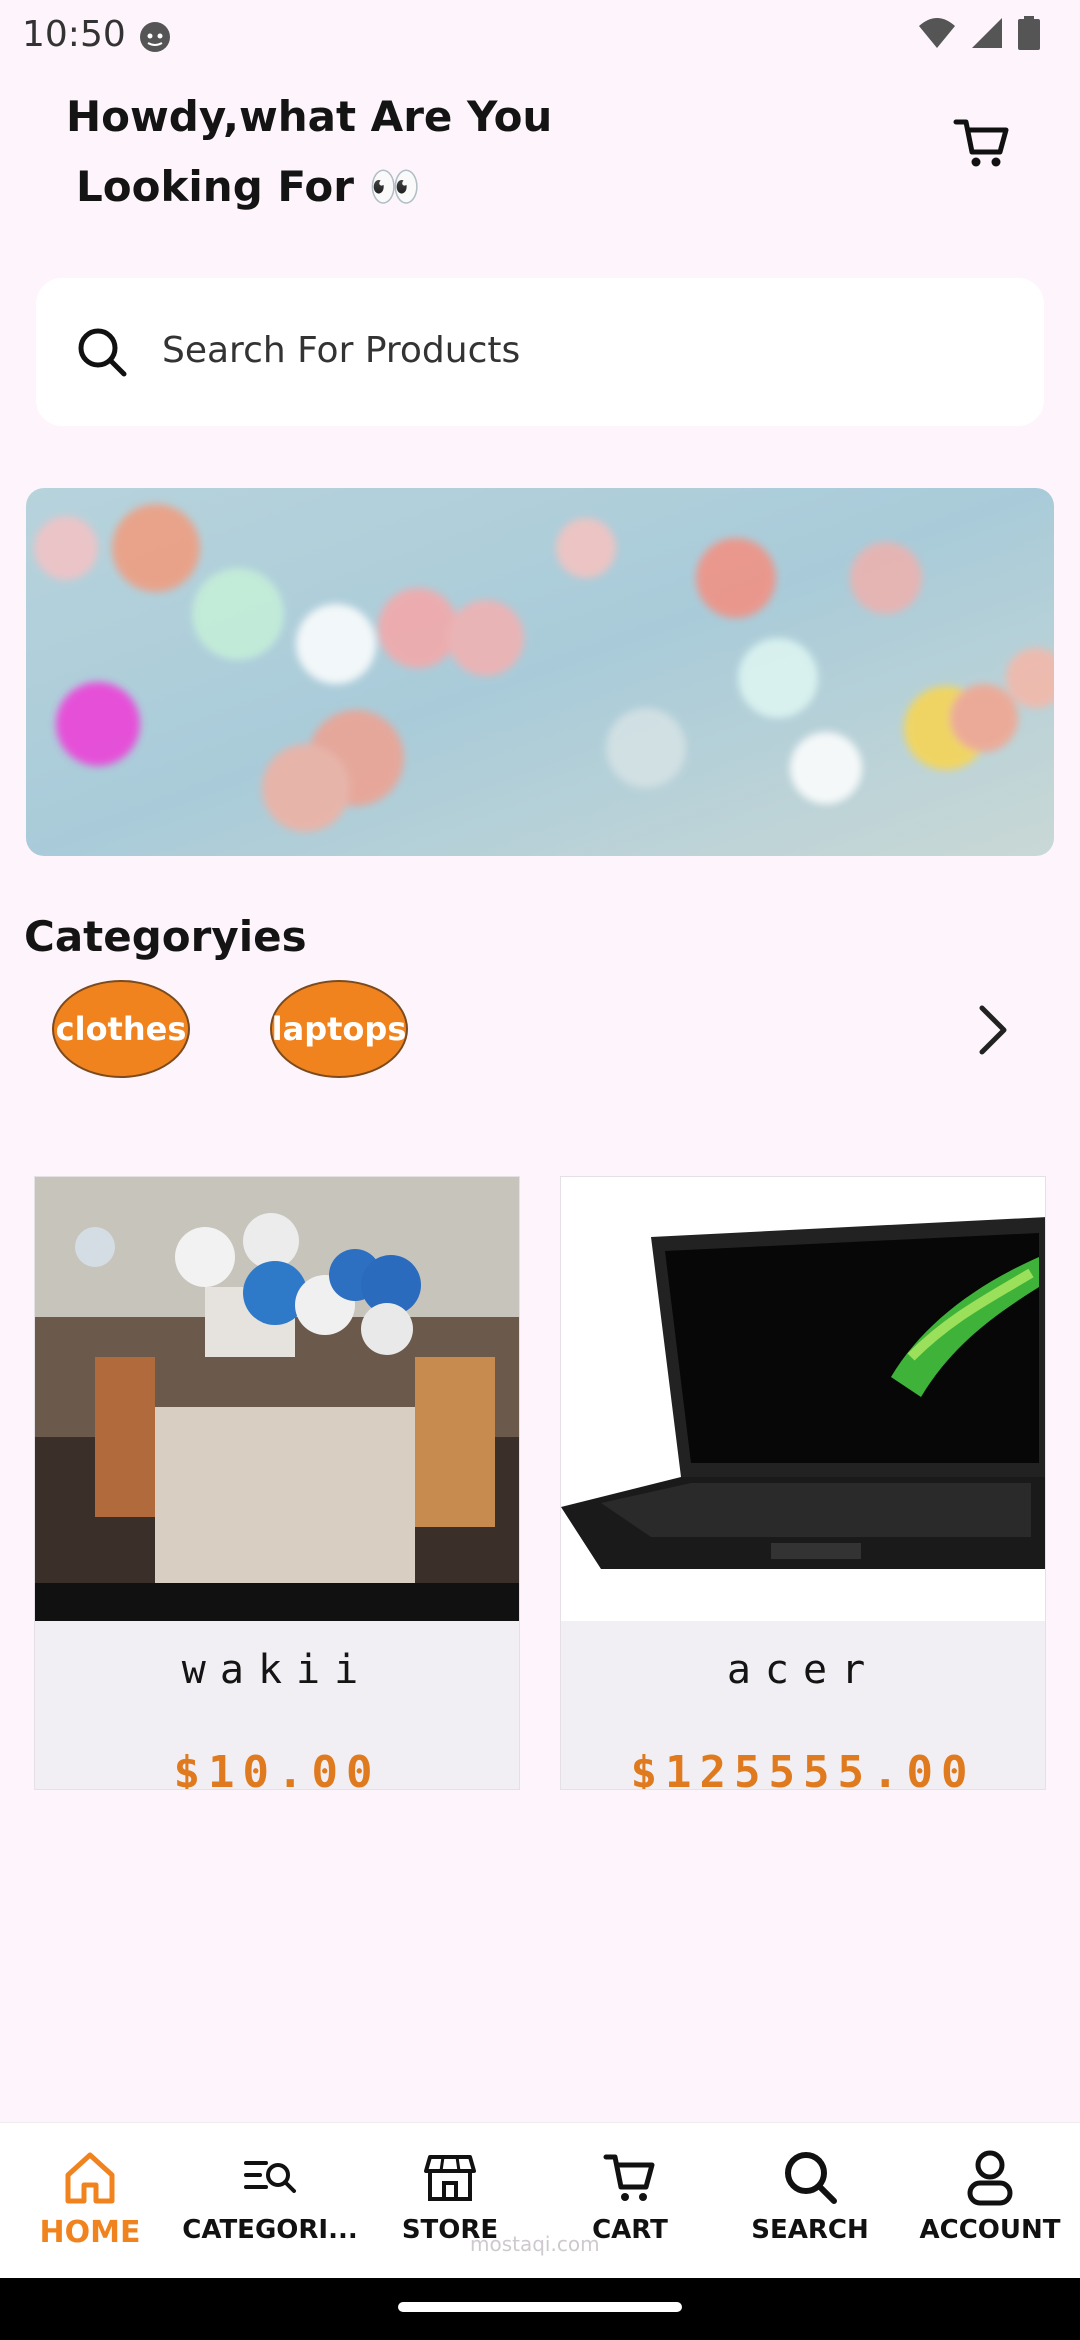 This screenshot has width=1080, height=2340. I want to click on bokeh-lights-image, so click(540, 672).